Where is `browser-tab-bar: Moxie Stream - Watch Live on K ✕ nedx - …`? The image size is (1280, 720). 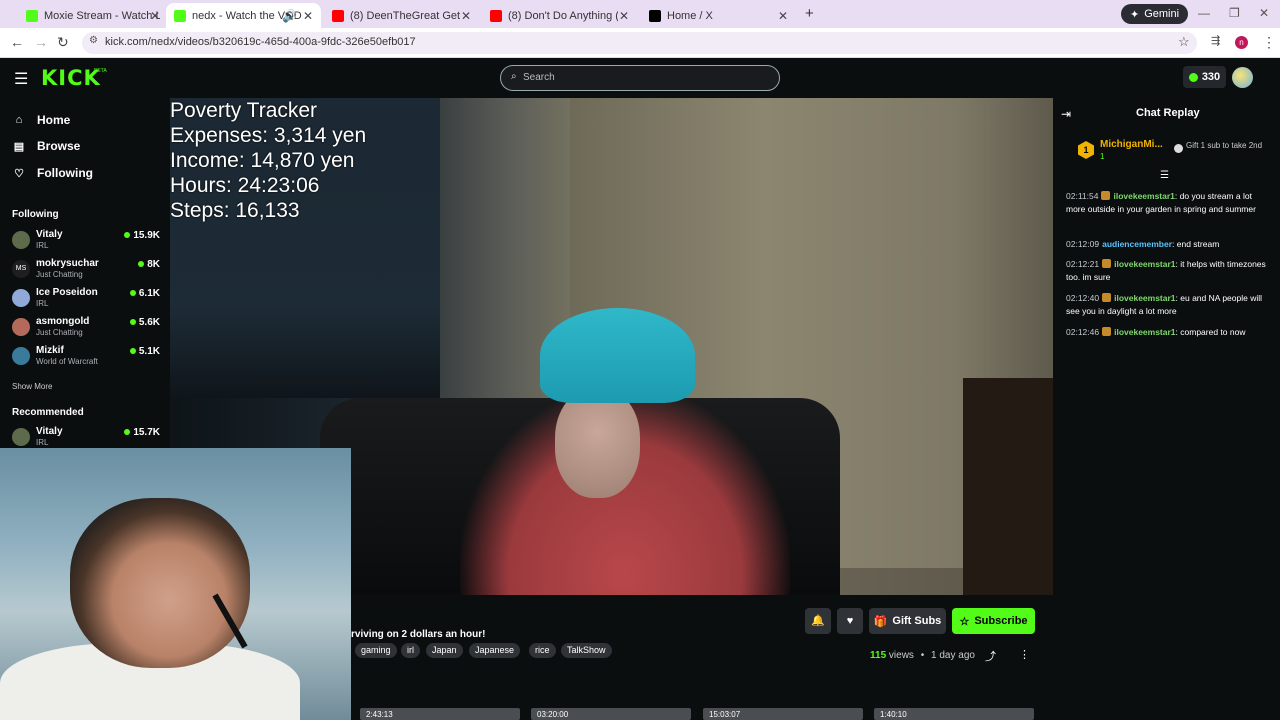 browser-tab-bar: Moxie Stream - Watch Live on K ✕ nedx - … is located at coordinates (640, 14).